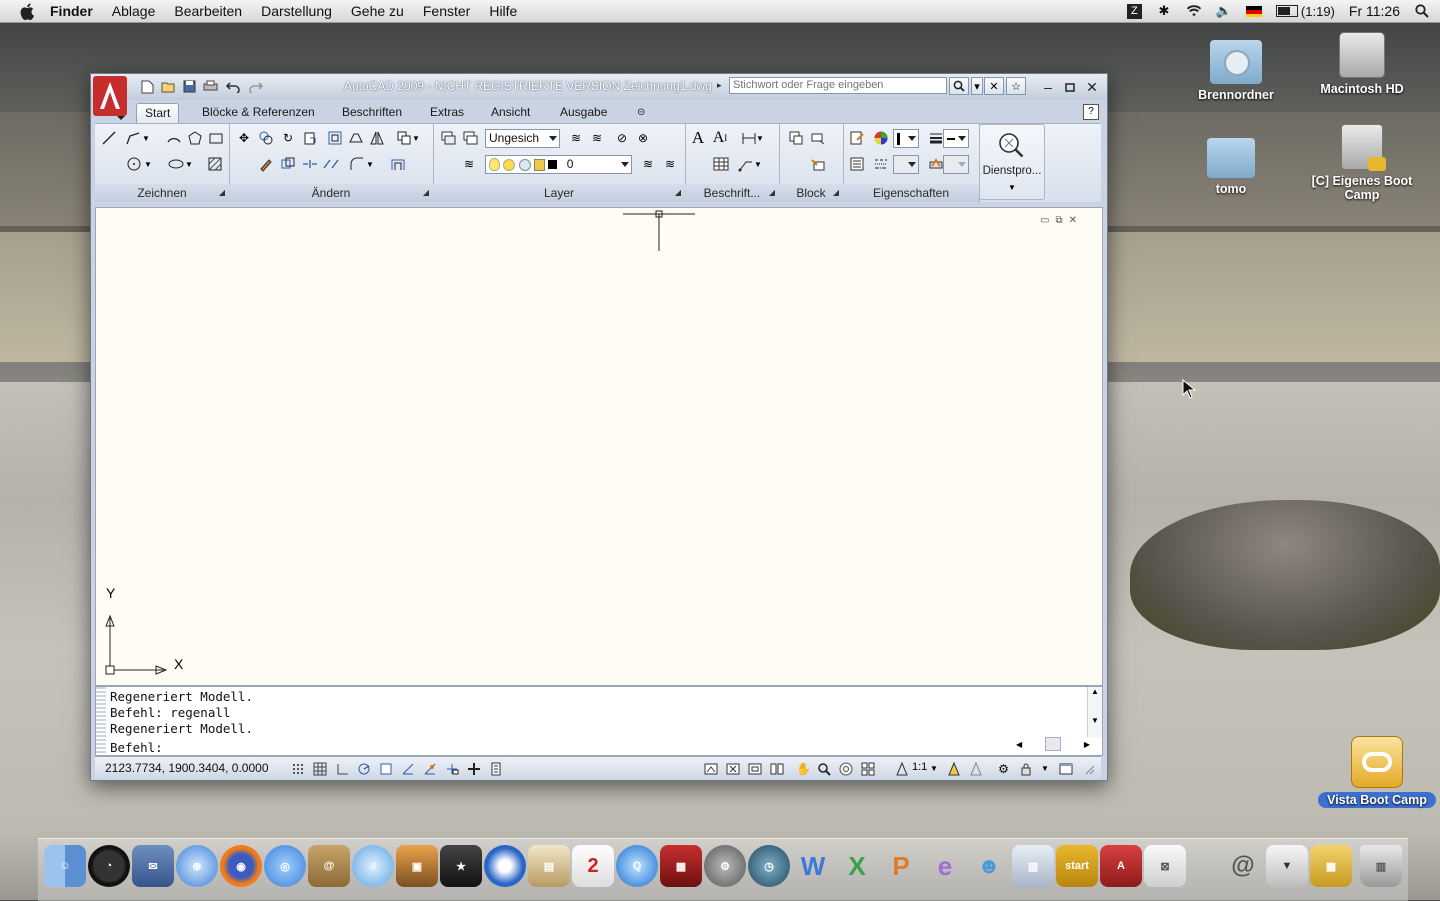 The image size is (1440, 901). Describe the element at coordinates (622, 138) in the screenshot. I see `layer-off-icon: ⊘` at that location.